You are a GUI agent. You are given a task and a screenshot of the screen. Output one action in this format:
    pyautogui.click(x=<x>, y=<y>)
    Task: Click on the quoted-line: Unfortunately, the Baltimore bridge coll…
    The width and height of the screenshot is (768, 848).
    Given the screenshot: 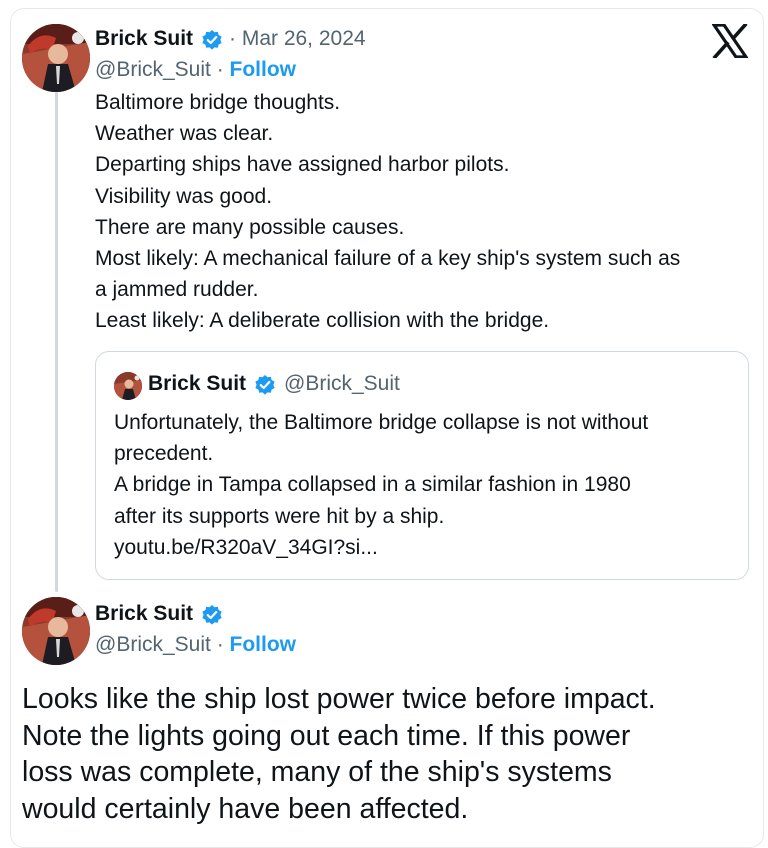 What is the action you would take?
    pyautogui.click(x=381, y=422)
    